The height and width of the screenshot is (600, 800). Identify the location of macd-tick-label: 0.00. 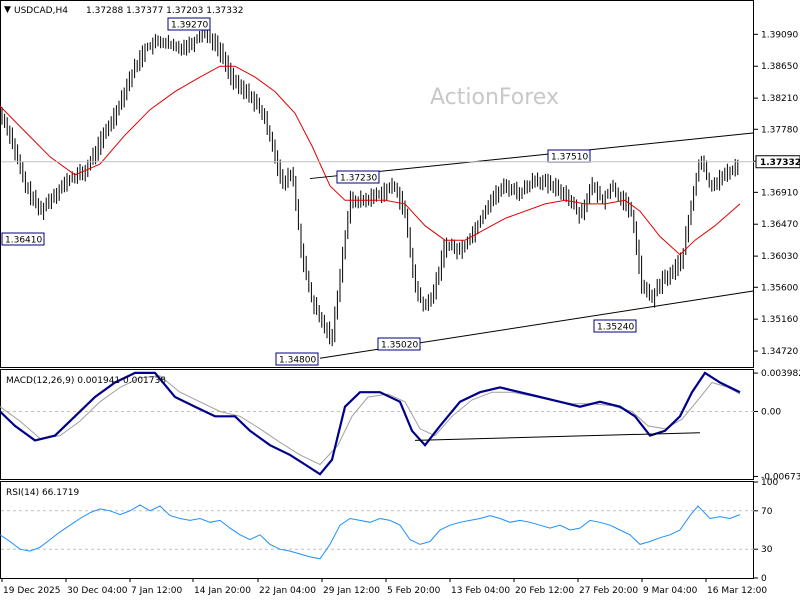
(771, 412).